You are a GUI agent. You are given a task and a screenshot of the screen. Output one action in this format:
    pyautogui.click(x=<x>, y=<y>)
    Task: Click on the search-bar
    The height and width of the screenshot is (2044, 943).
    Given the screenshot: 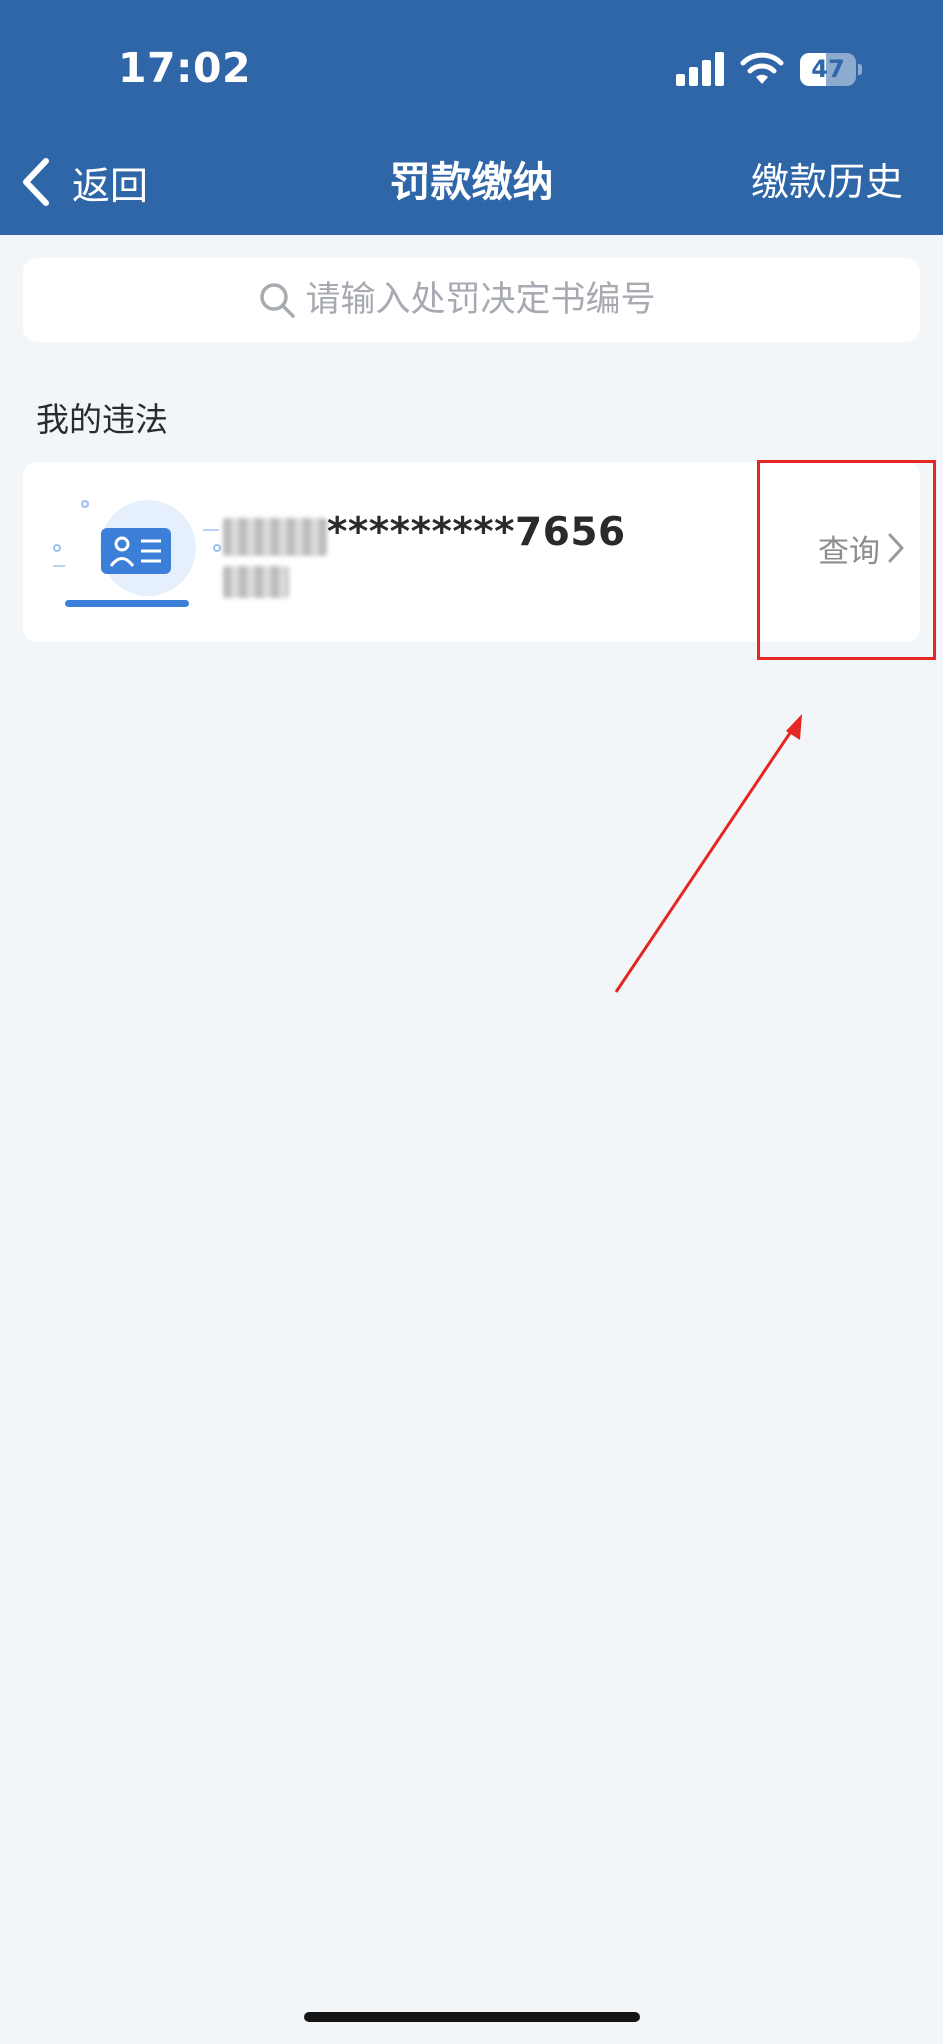 What is the action you would take?
    pyautogui.click(x=471, y=300)
    